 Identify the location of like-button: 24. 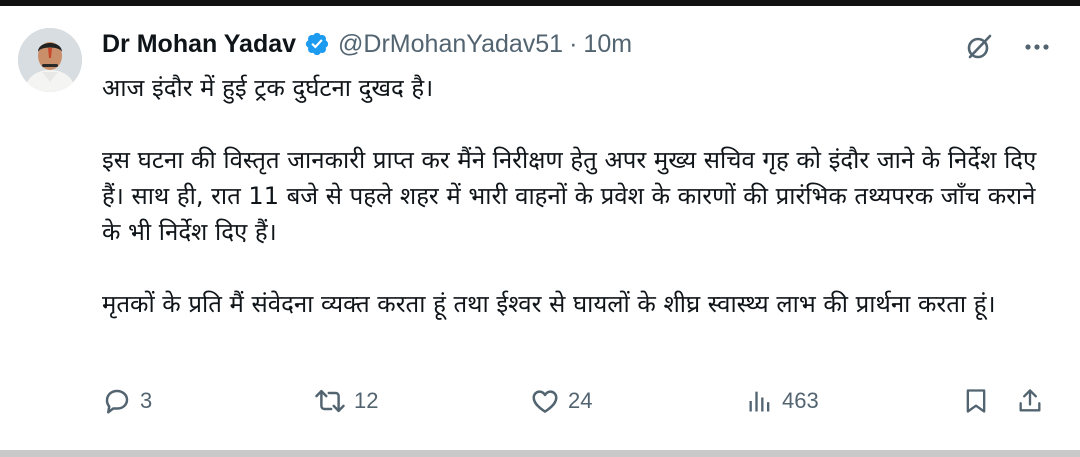
(561, 401).